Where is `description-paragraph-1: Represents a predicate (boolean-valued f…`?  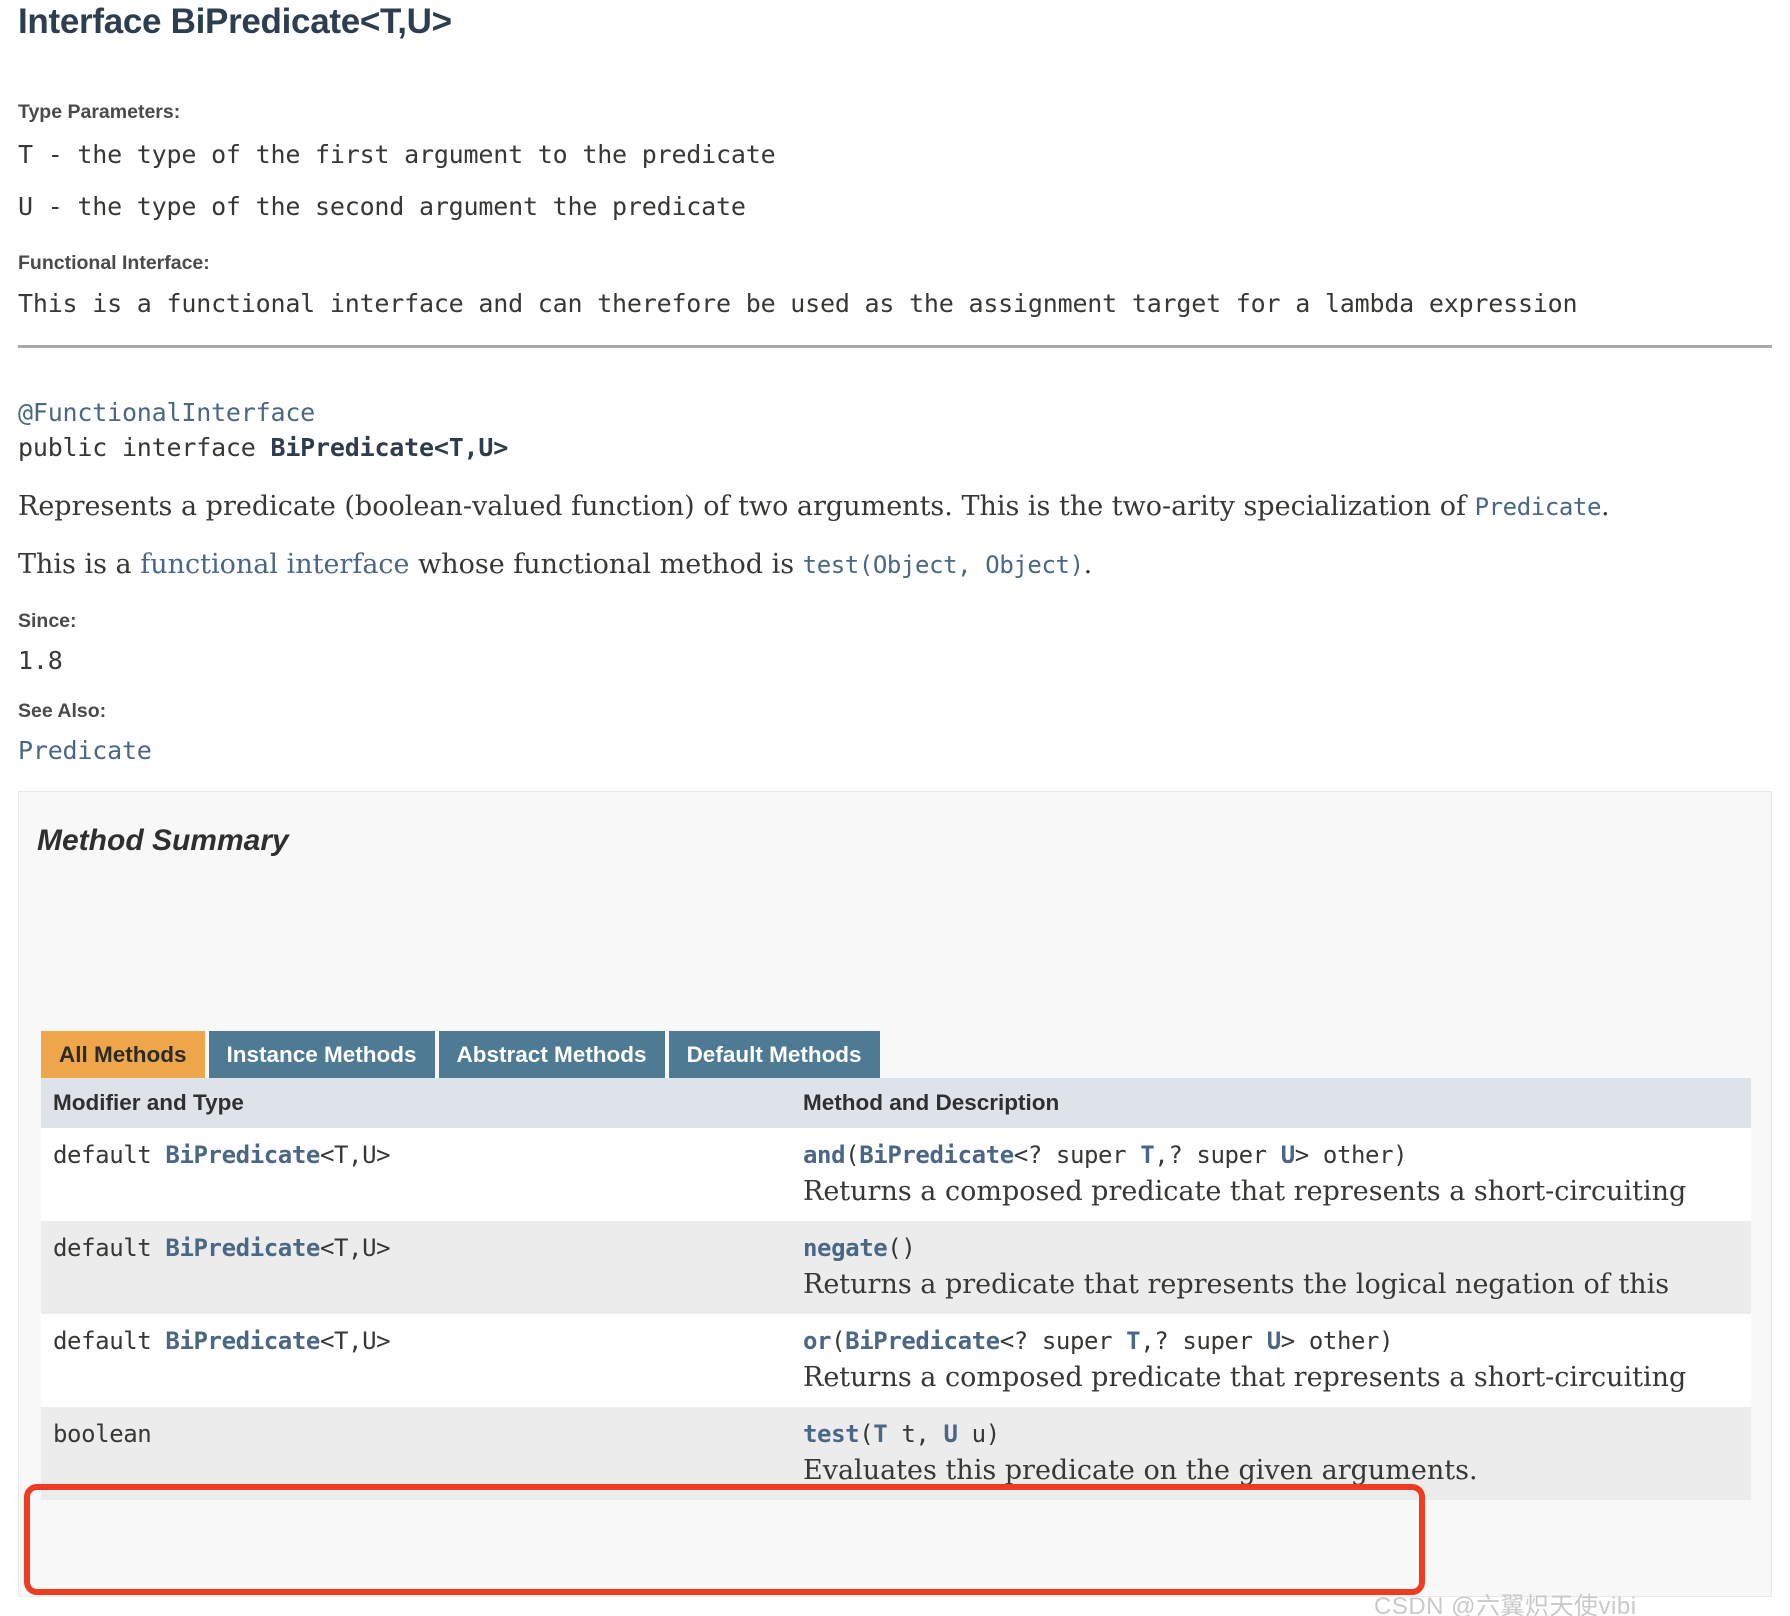
description-paragraph-1: Represents a predicate (boolean-valued f… is located at coordinates (814, 506).